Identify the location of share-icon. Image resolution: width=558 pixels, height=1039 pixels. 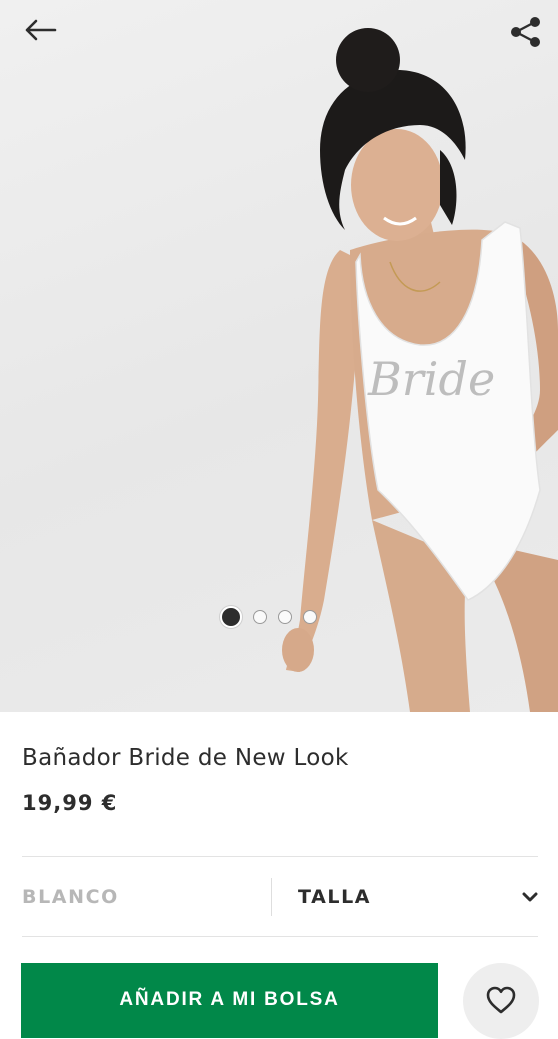
(525, 32).